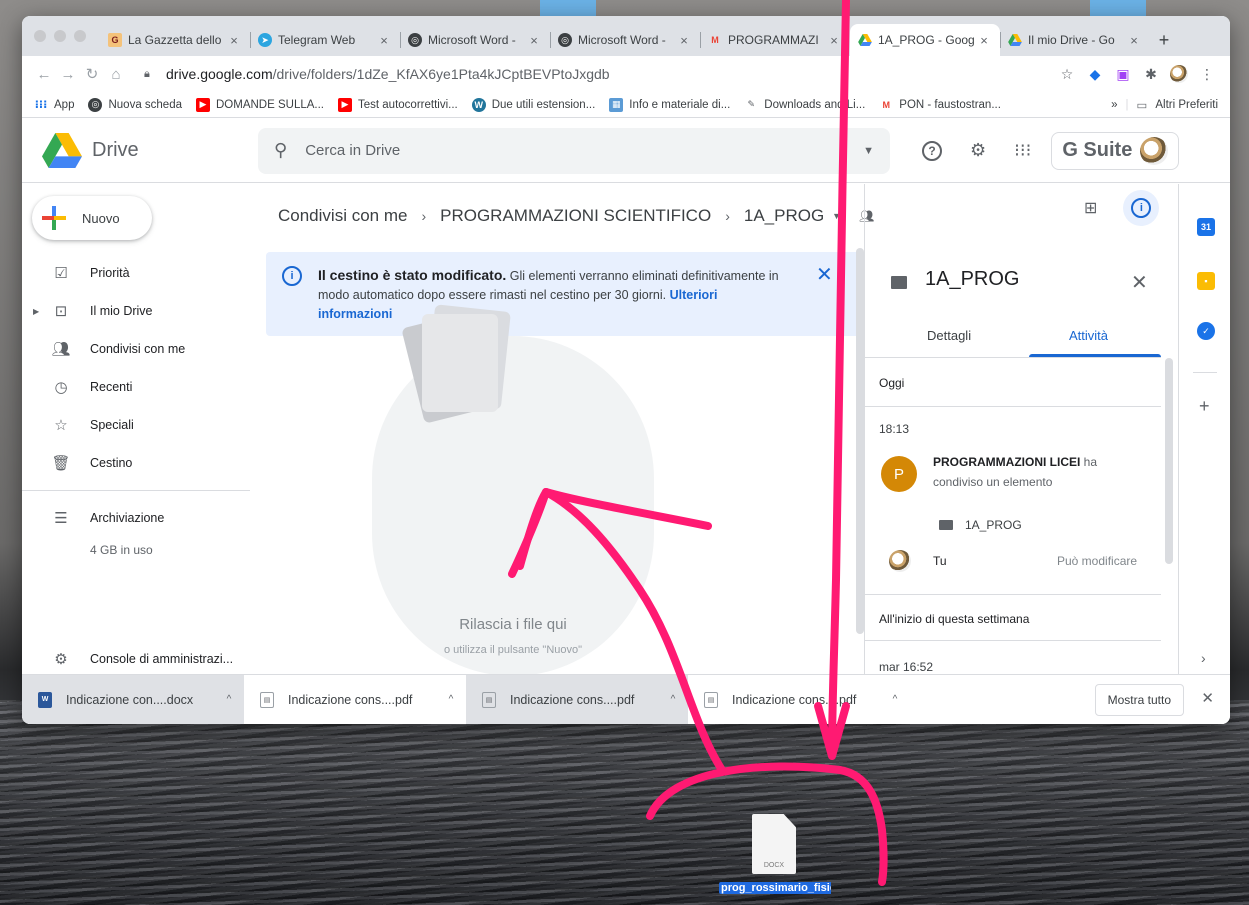 The width and height of the screenshot is (1249, 905). Describe the element at coordinates (325, 40) in the screenshot. I see `tab-telegram: ➤ Telegram Web ×` at that location.